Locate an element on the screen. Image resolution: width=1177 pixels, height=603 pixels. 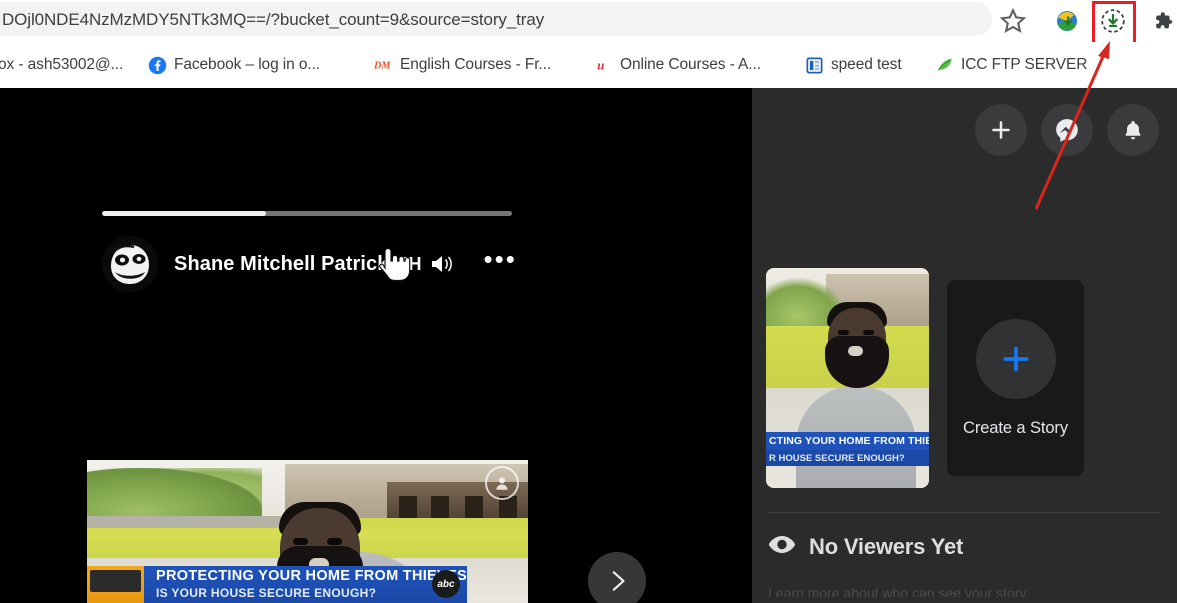
speaker-on-icon is located at coordinates (443, 264).